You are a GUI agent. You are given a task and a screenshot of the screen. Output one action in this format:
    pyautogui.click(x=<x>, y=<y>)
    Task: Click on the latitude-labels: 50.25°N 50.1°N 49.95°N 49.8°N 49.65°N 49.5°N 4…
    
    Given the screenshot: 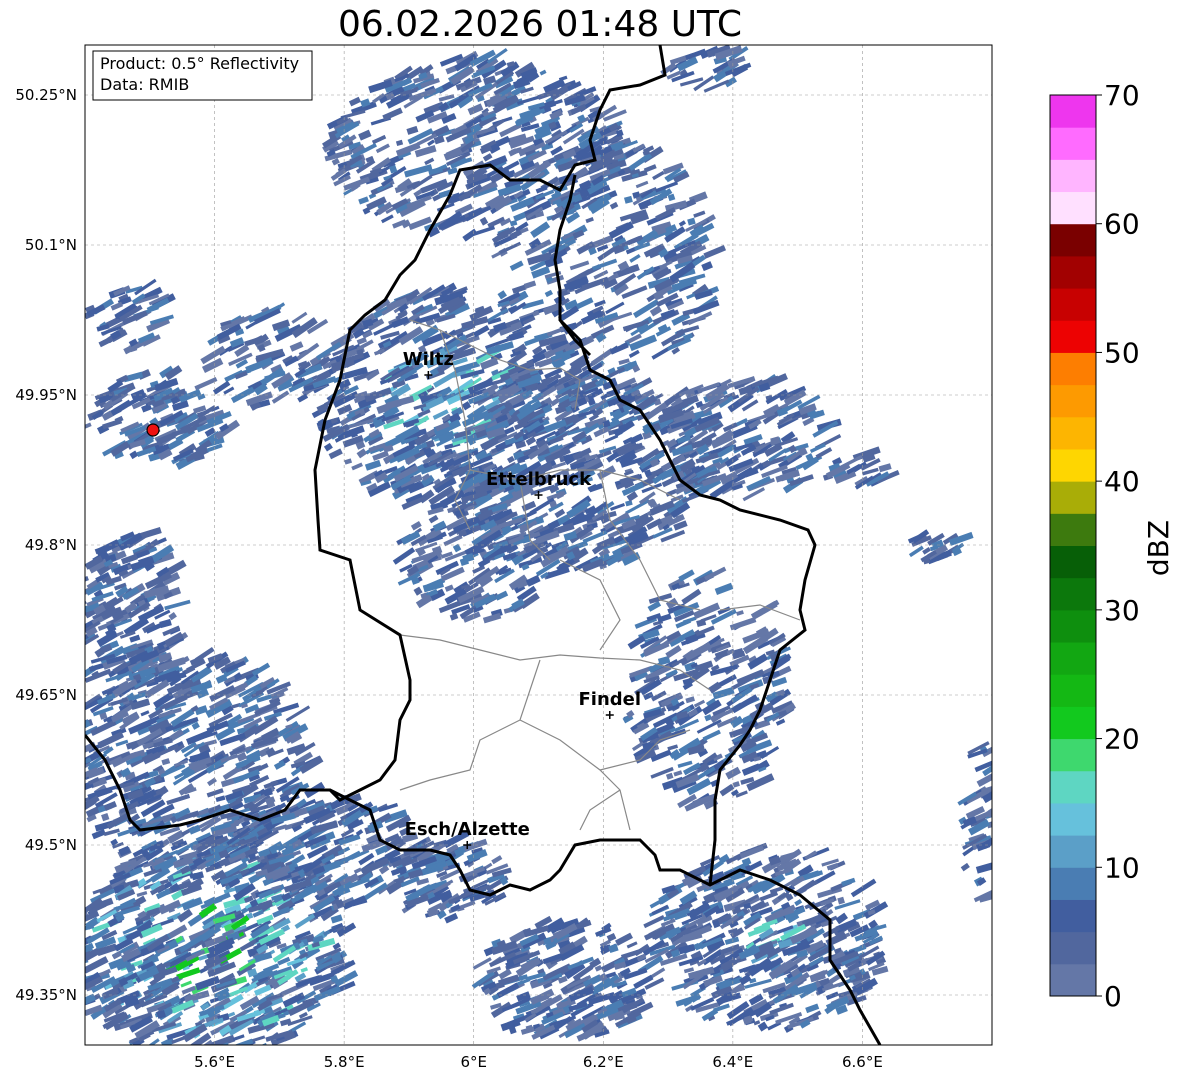 What is the action you would take?
    pyautogui.click(x=46, y=545)
    